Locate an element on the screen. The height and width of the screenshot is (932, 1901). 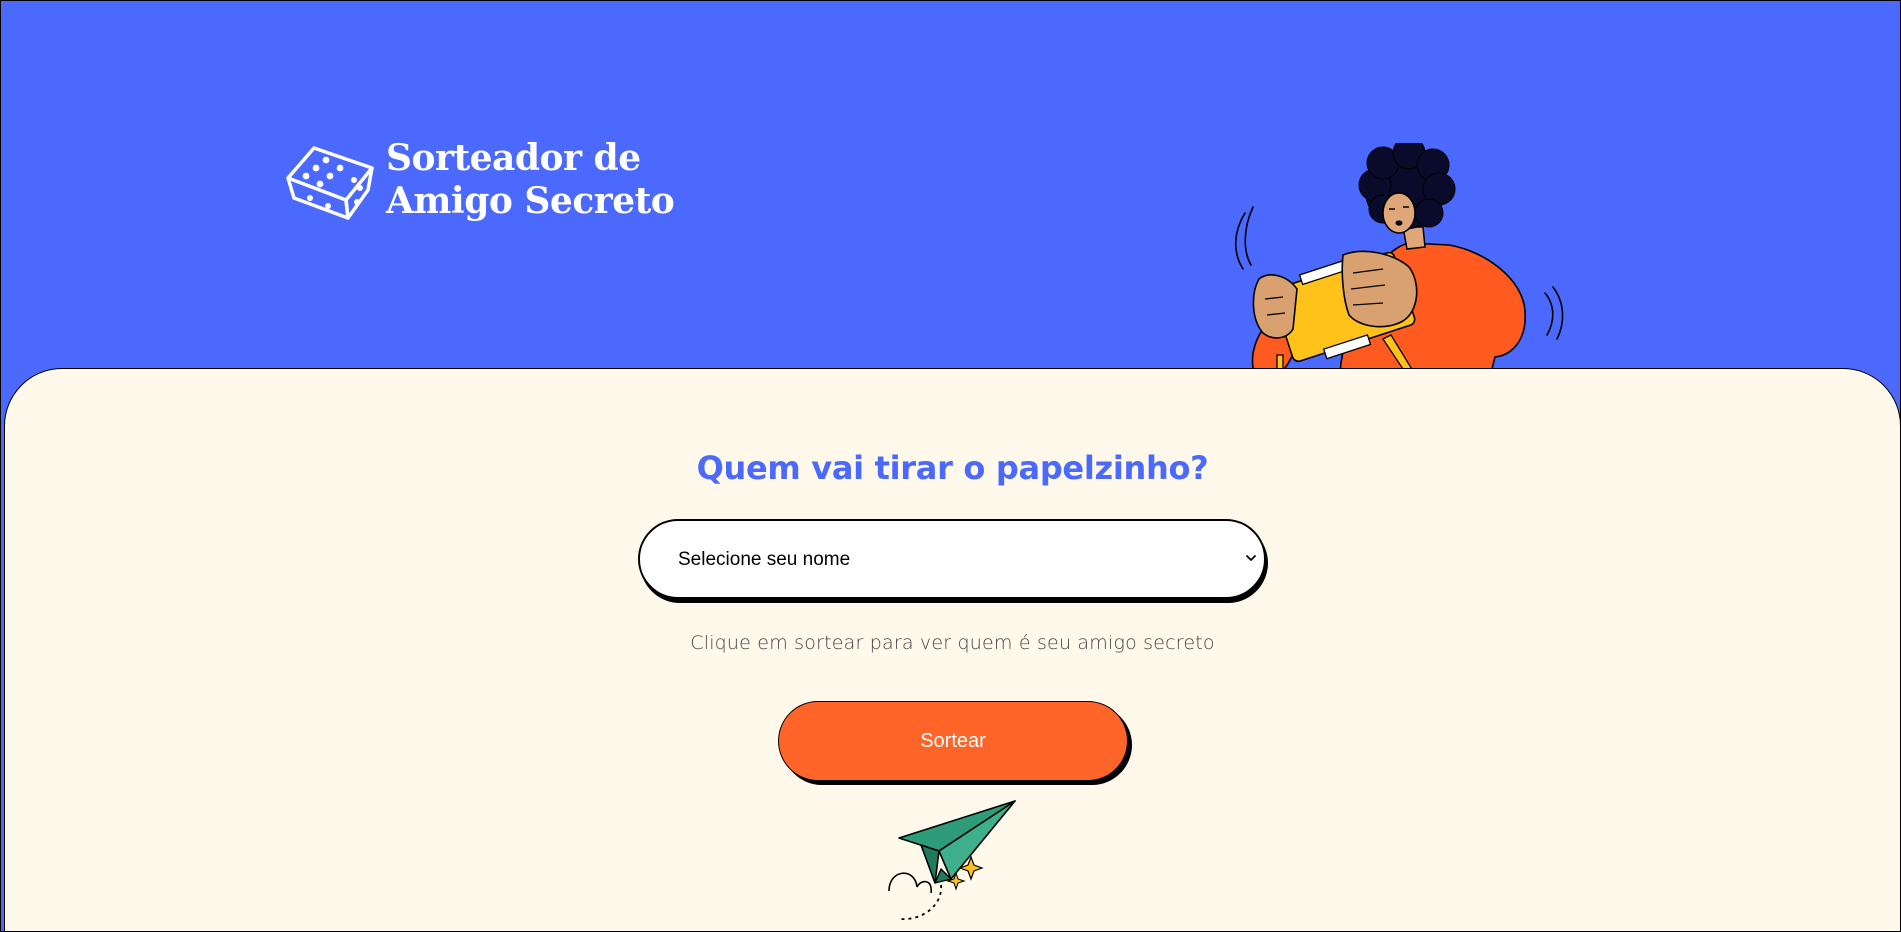
paper-plane-illustration is located at coordinates (952, 860).